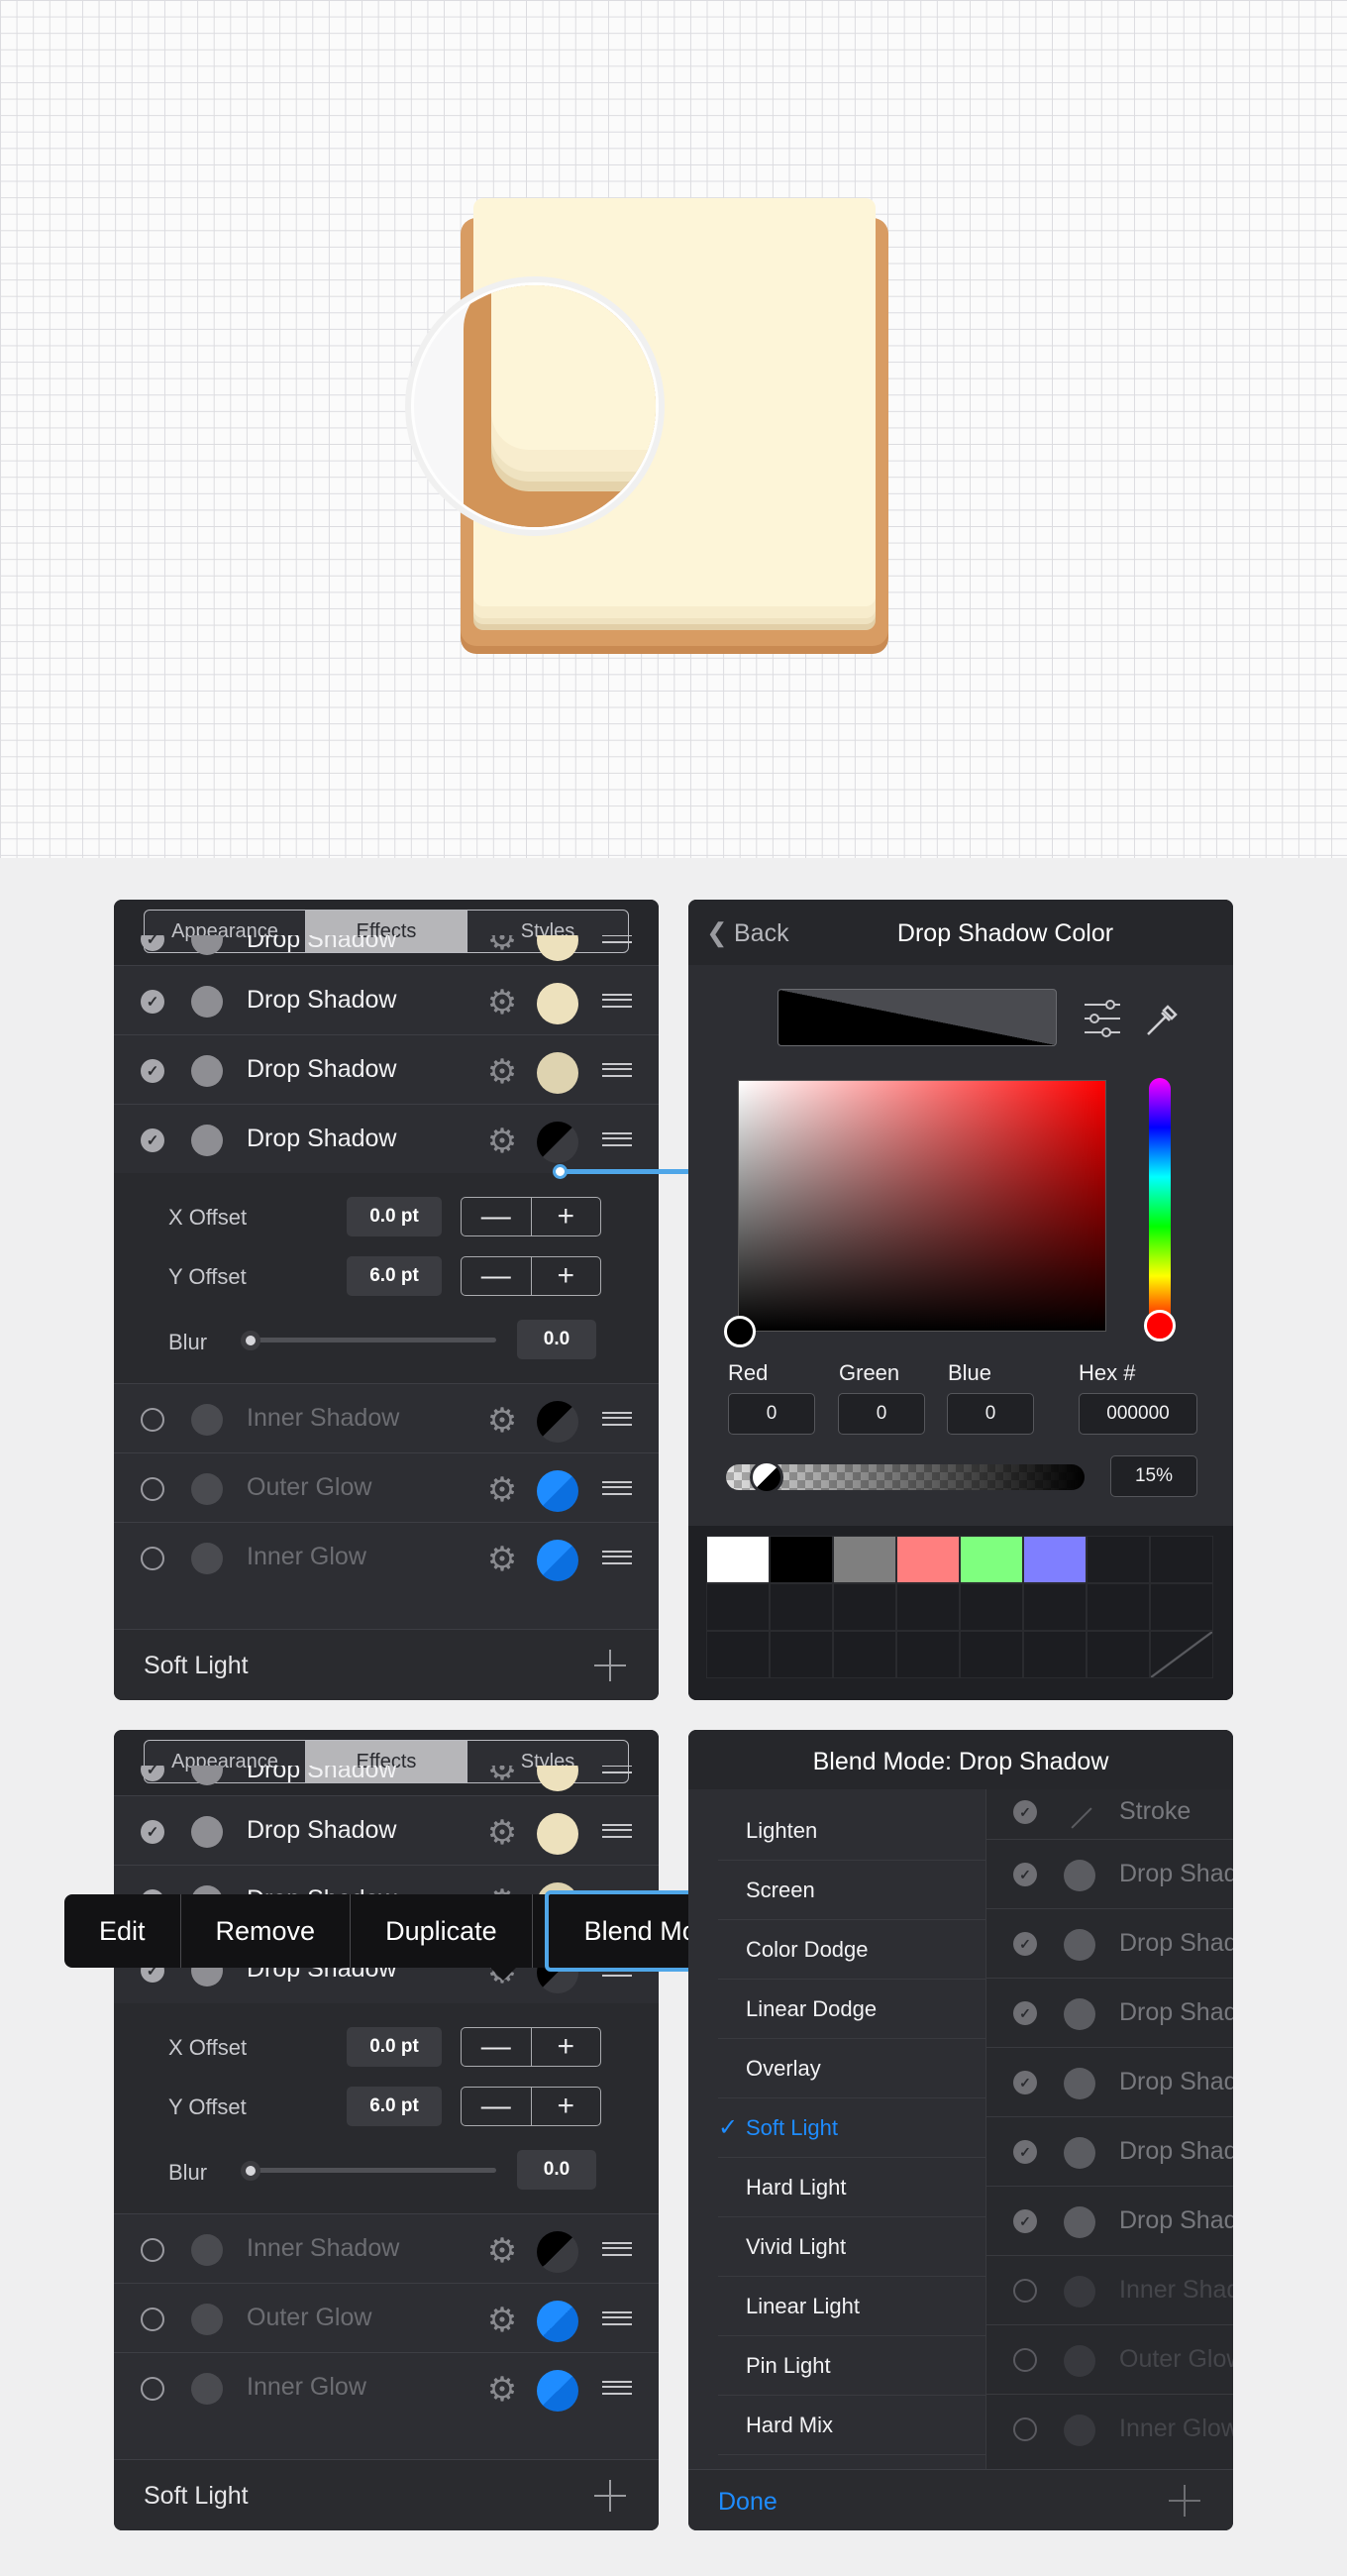 This screenshot has height=2576, width=1347. Describe the element at coordinates (852, 2247) in the screenshot. I see `blend-mode-option: Vivid Light` at that location.